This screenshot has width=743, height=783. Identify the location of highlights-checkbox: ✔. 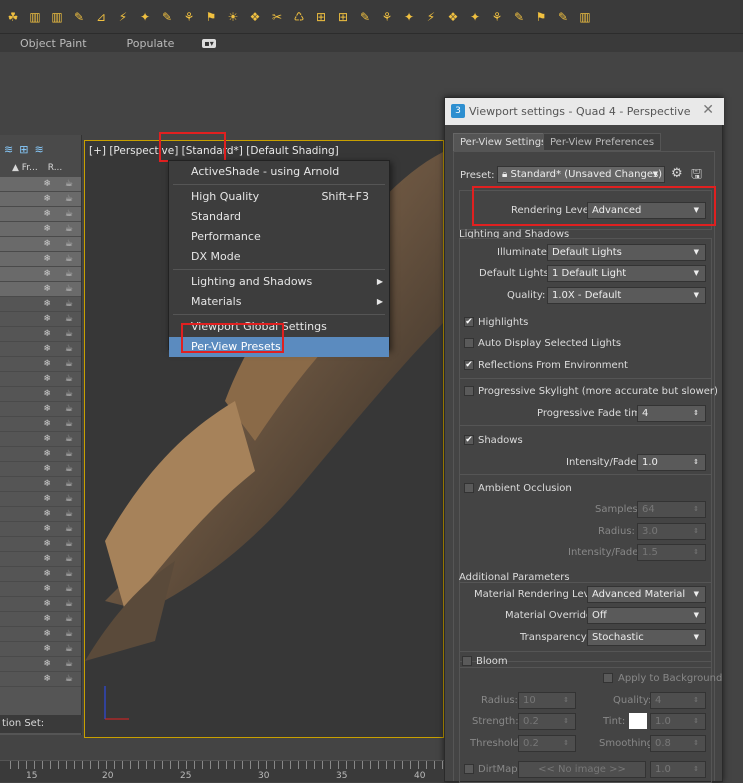
(469, 322).